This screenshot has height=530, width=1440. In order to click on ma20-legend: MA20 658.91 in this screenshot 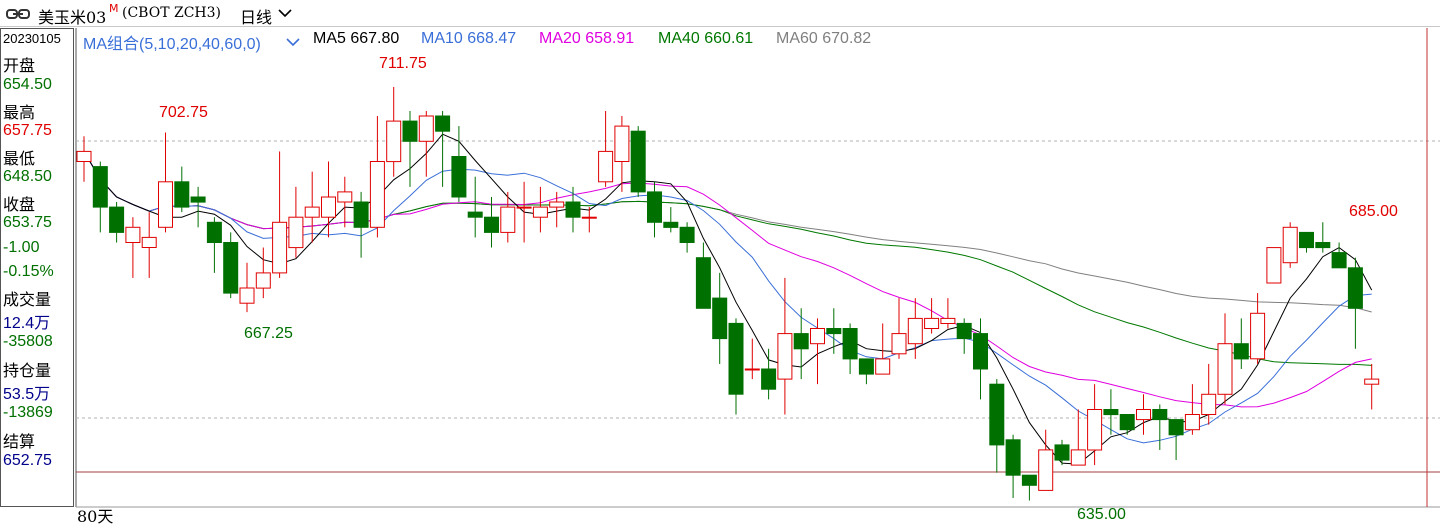, I will do `click(587, 38)`.